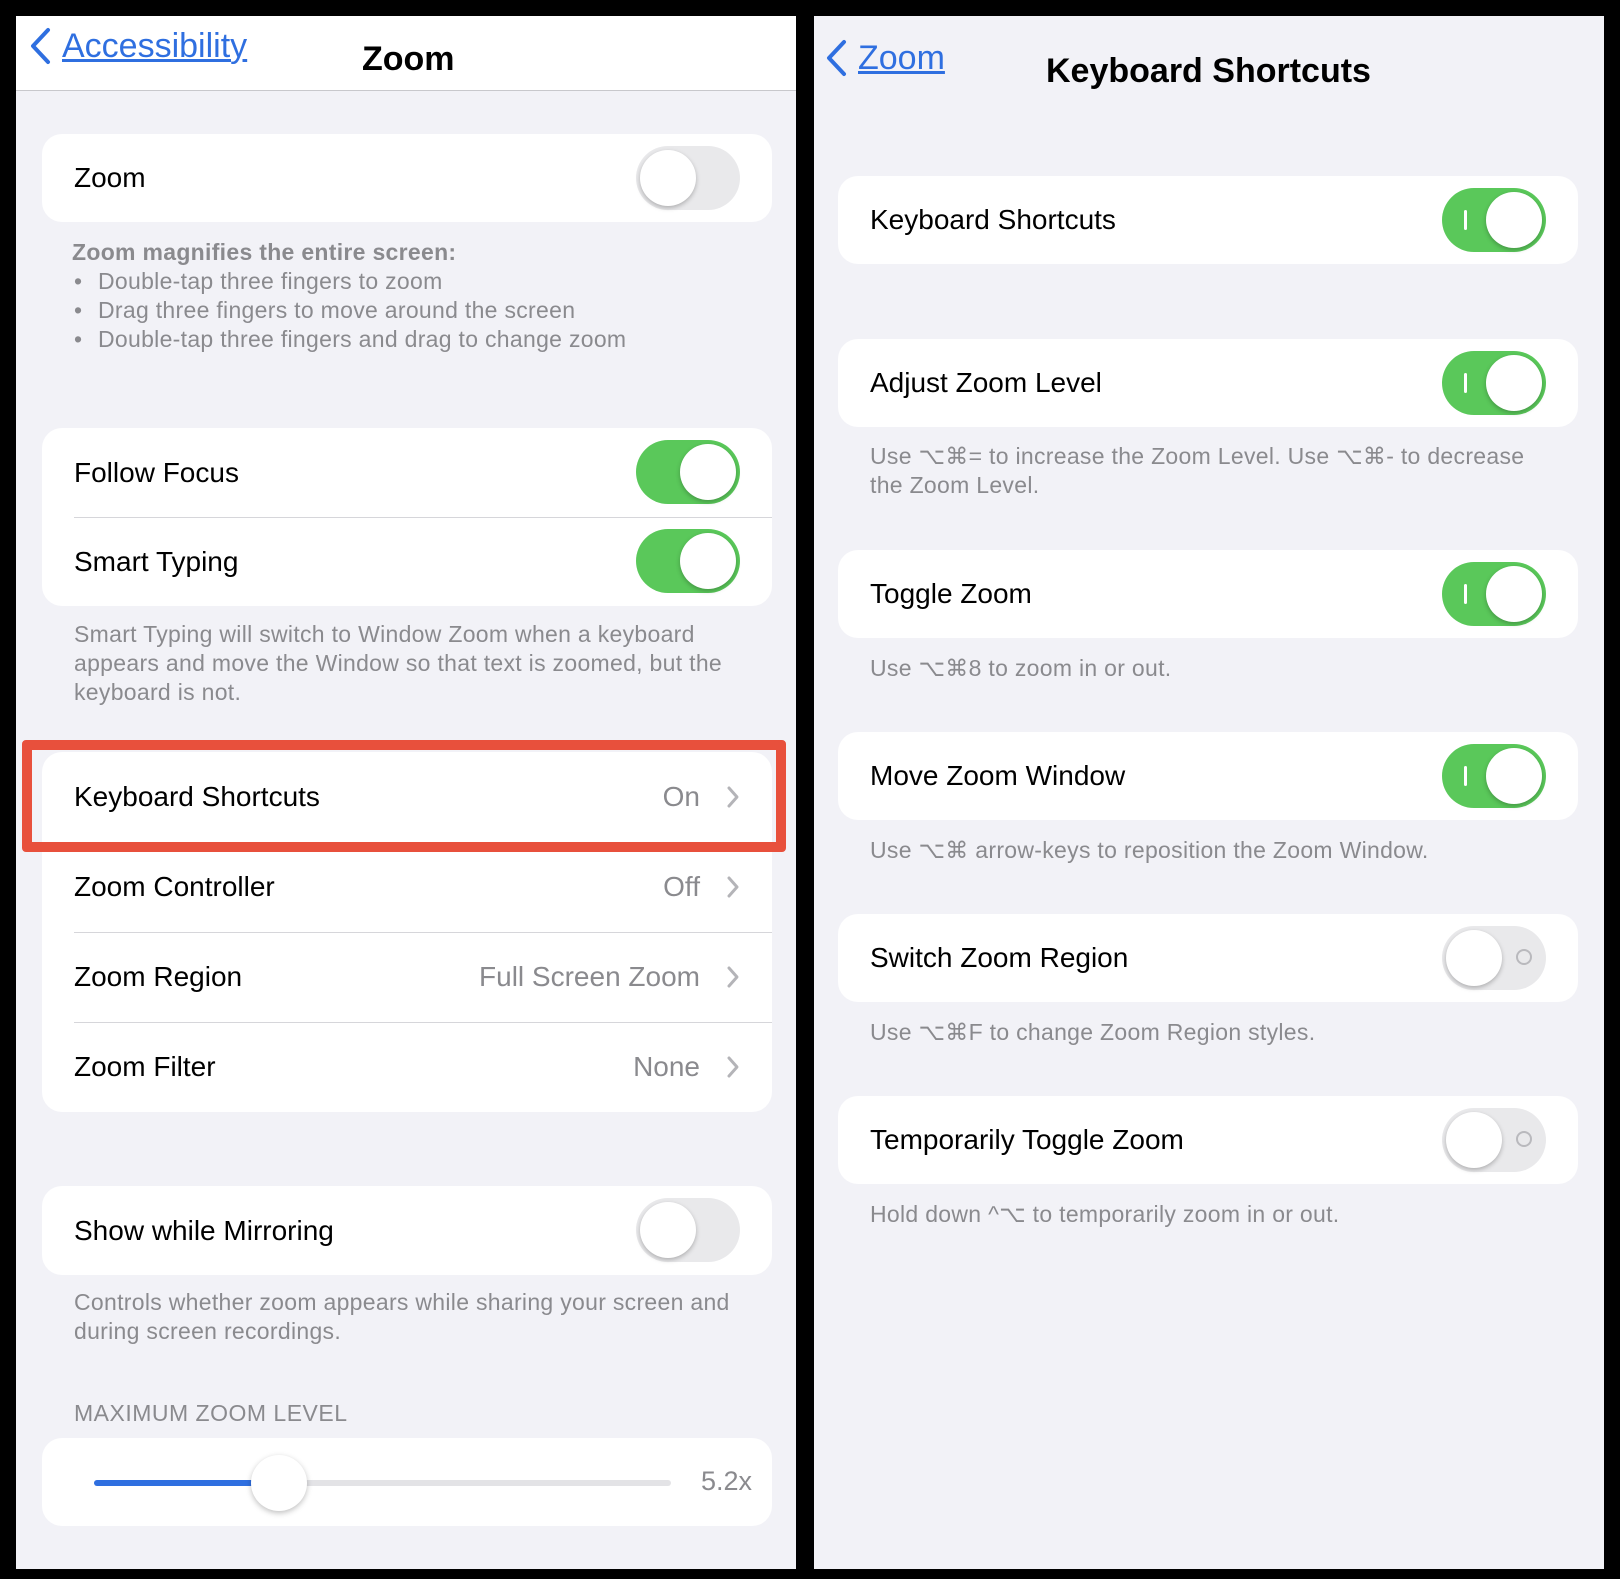 This screenshot has height=1579, width=1620. I want to click on zoom-toggle, so click(688, 178).